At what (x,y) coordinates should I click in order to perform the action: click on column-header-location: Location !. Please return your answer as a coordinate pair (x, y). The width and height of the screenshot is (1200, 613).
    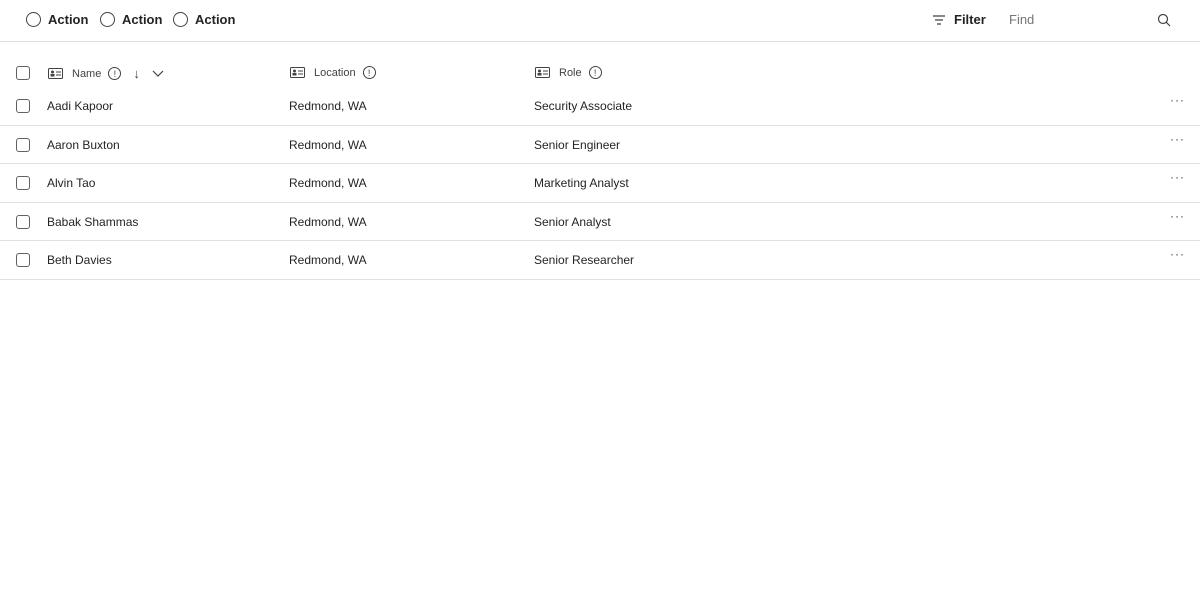
    Looking at the image, I should click on (333, 72).